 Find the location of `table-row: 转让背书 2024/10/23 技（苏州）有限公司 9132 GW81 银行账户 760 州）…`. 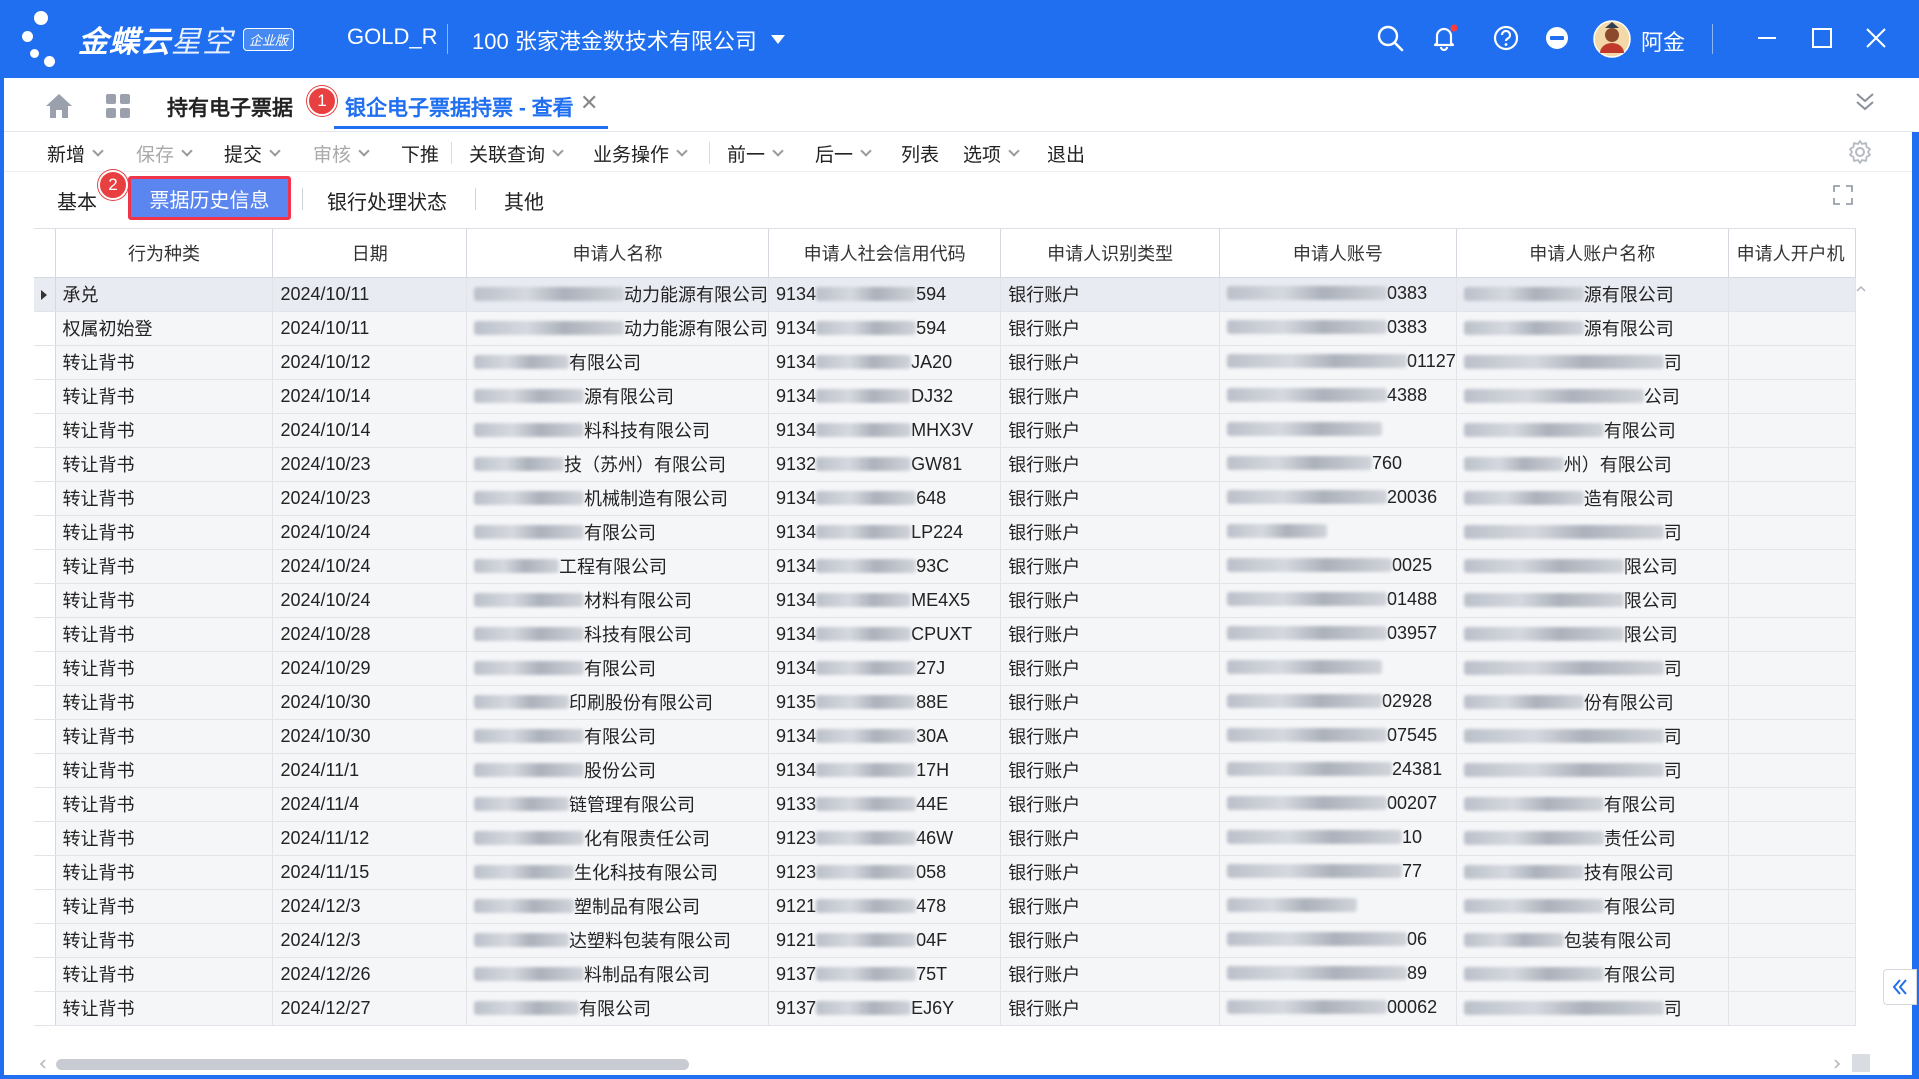

table-row: 转让背书 2024/10/23 技（苏州）有限公司 9132 GW81 银行账户 760 州）… is located at coordinates (945, 464).